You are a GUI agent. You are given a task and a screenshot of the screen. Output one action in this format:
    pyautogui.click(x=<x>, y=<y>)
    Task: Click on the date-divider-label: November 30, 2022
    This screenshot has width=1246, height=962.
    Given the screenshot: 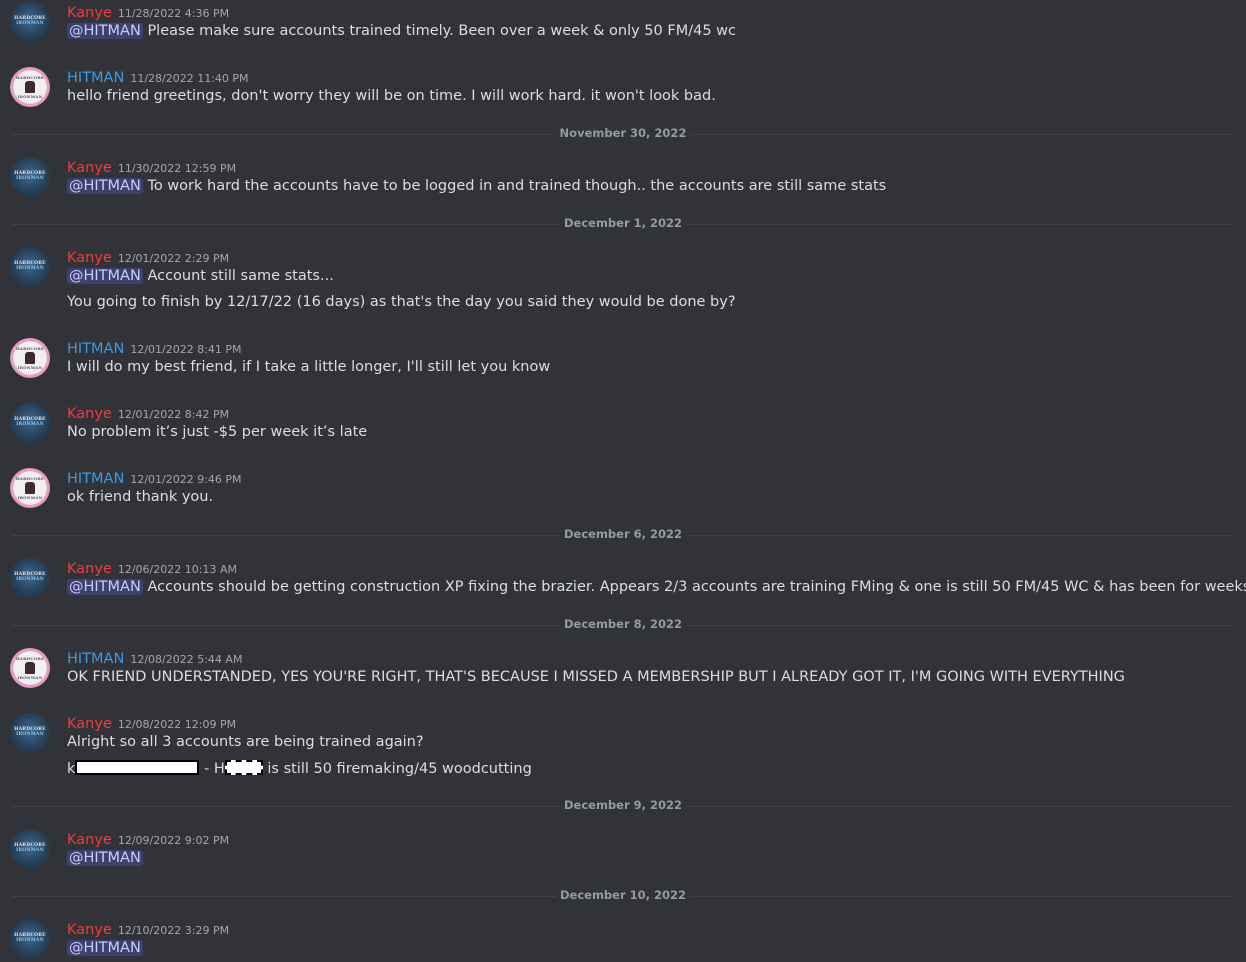 What is the action you would take?
    pyautogui.click(x=623, y=133)
    